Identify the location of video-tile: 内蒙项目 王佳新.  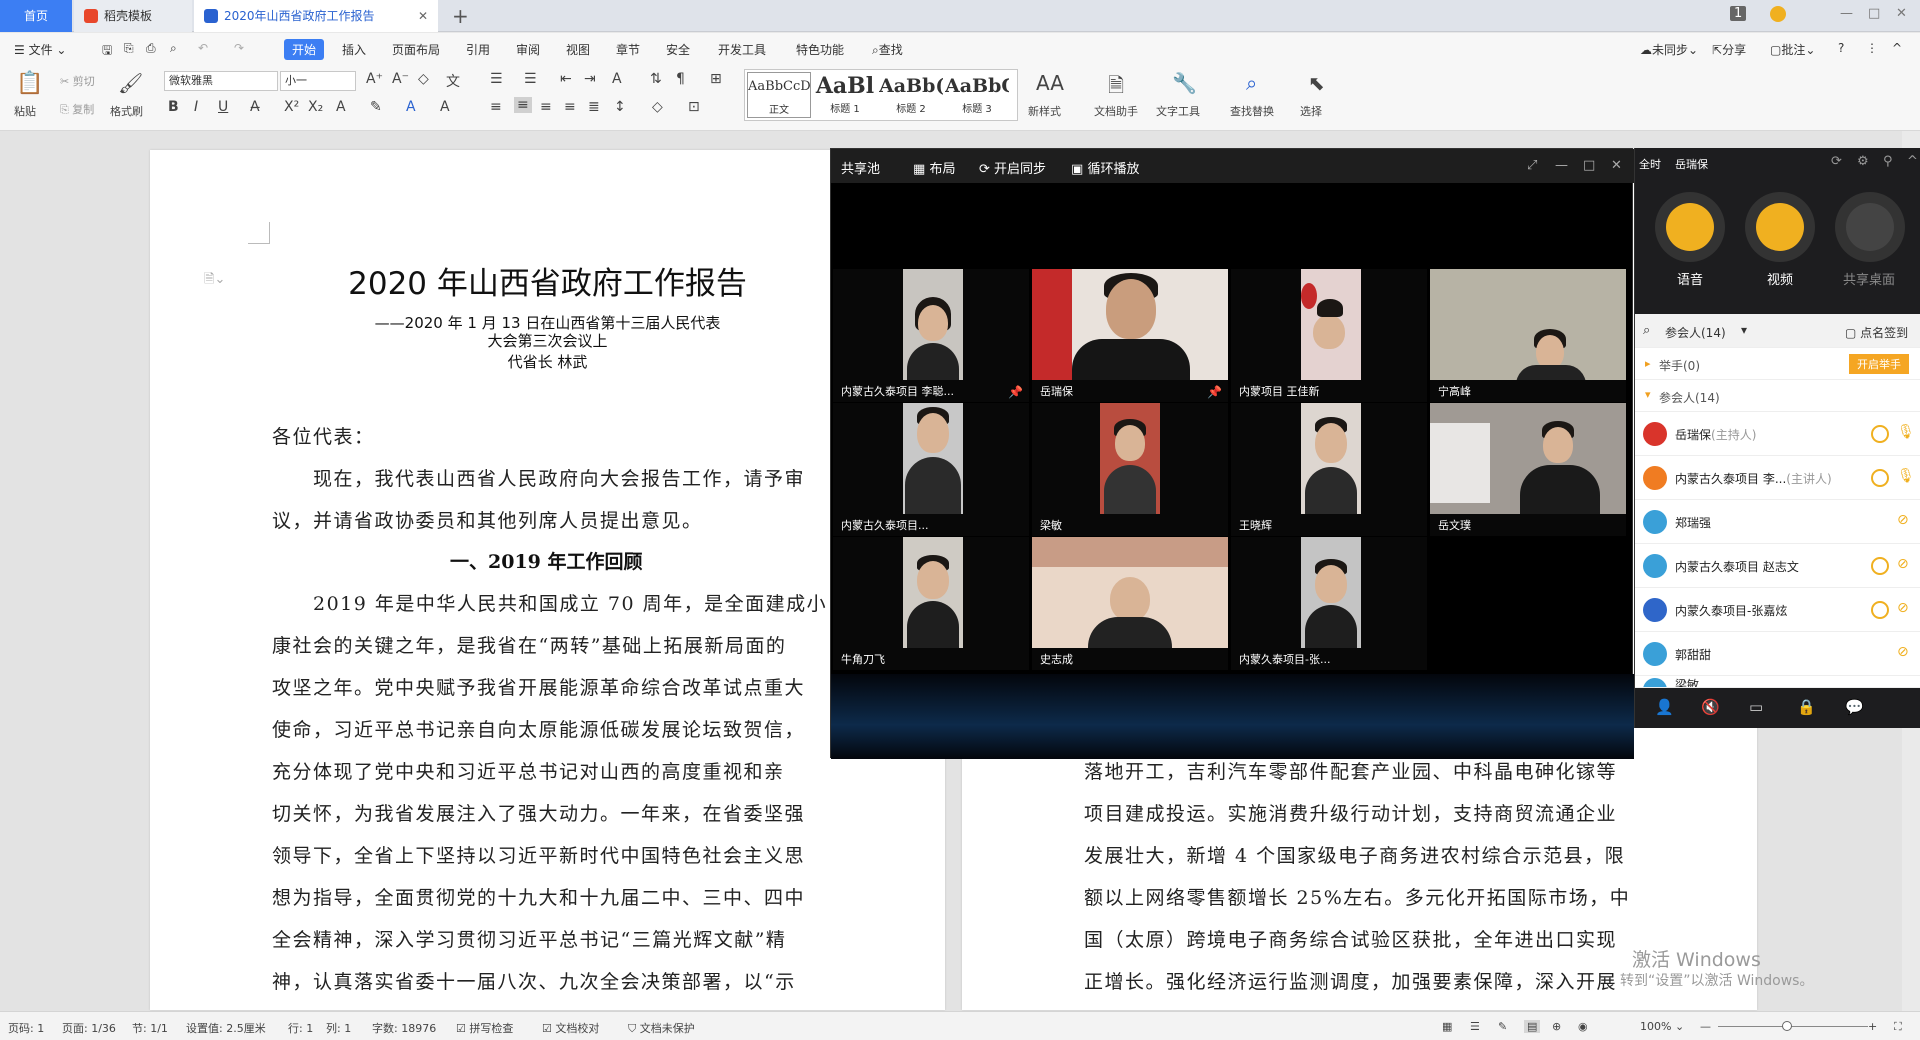
(1329, 335).